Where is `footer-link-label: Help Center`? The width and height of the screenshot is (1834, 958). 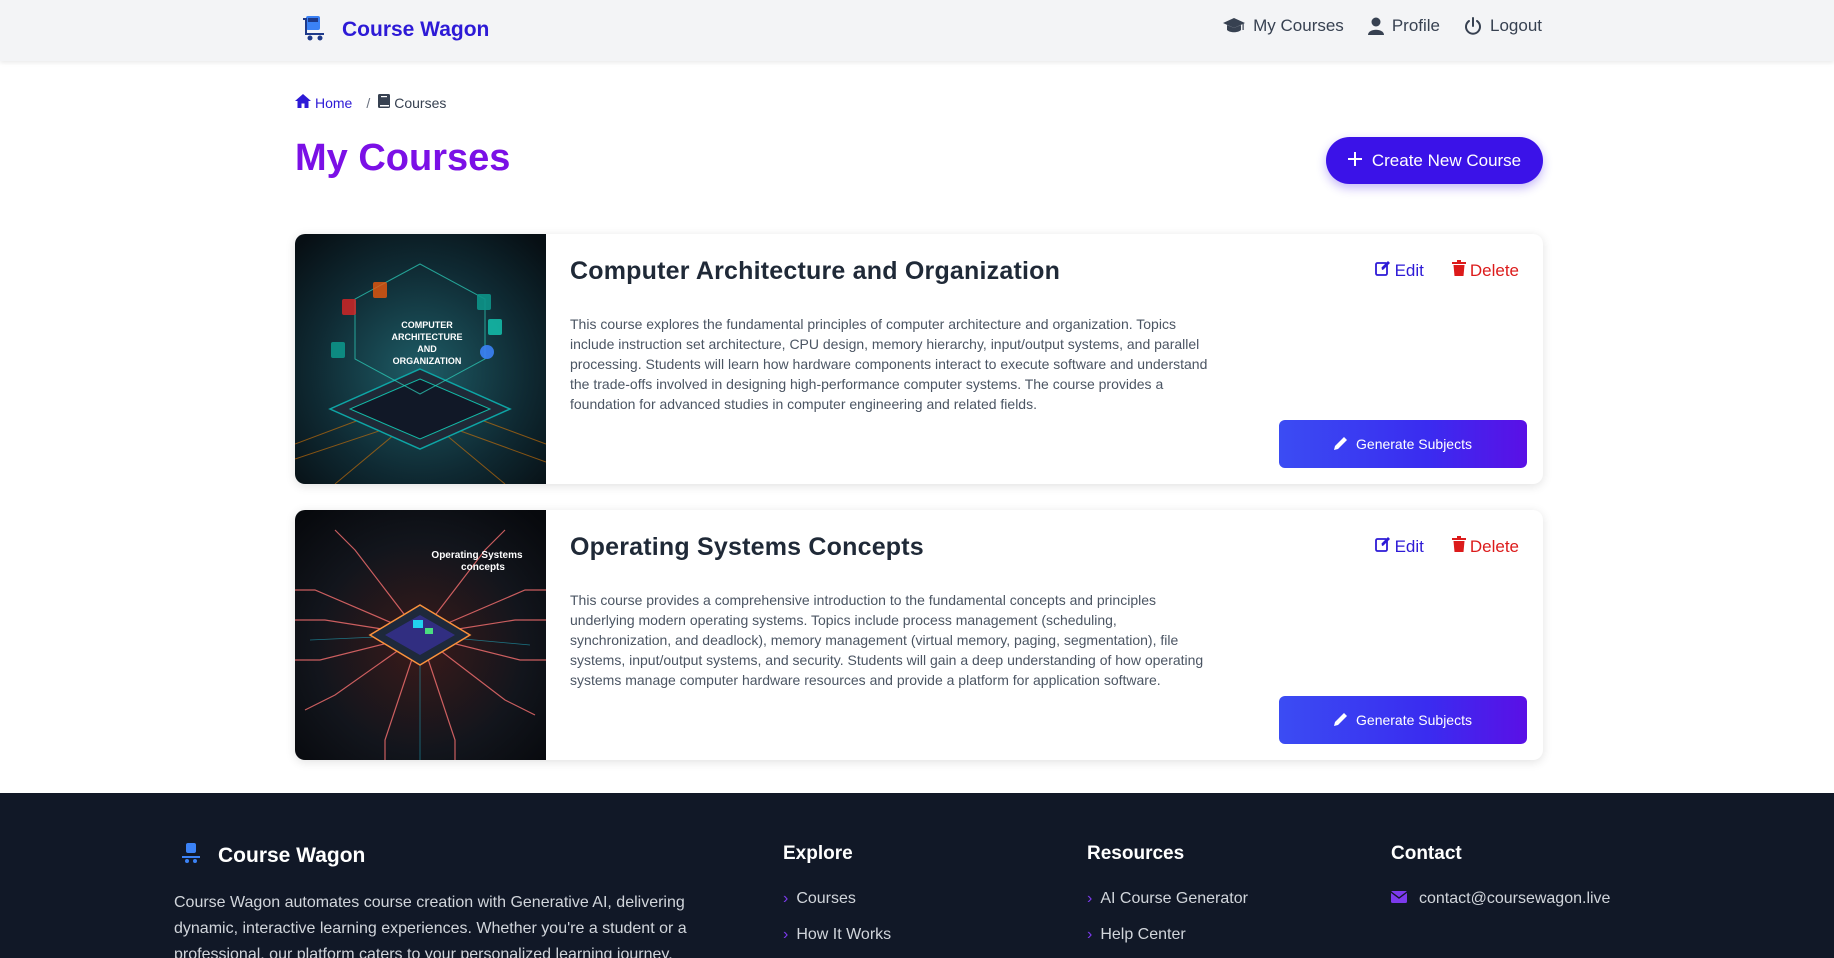 footer-link-label: Help Center is located at coordinates (1143, 934).